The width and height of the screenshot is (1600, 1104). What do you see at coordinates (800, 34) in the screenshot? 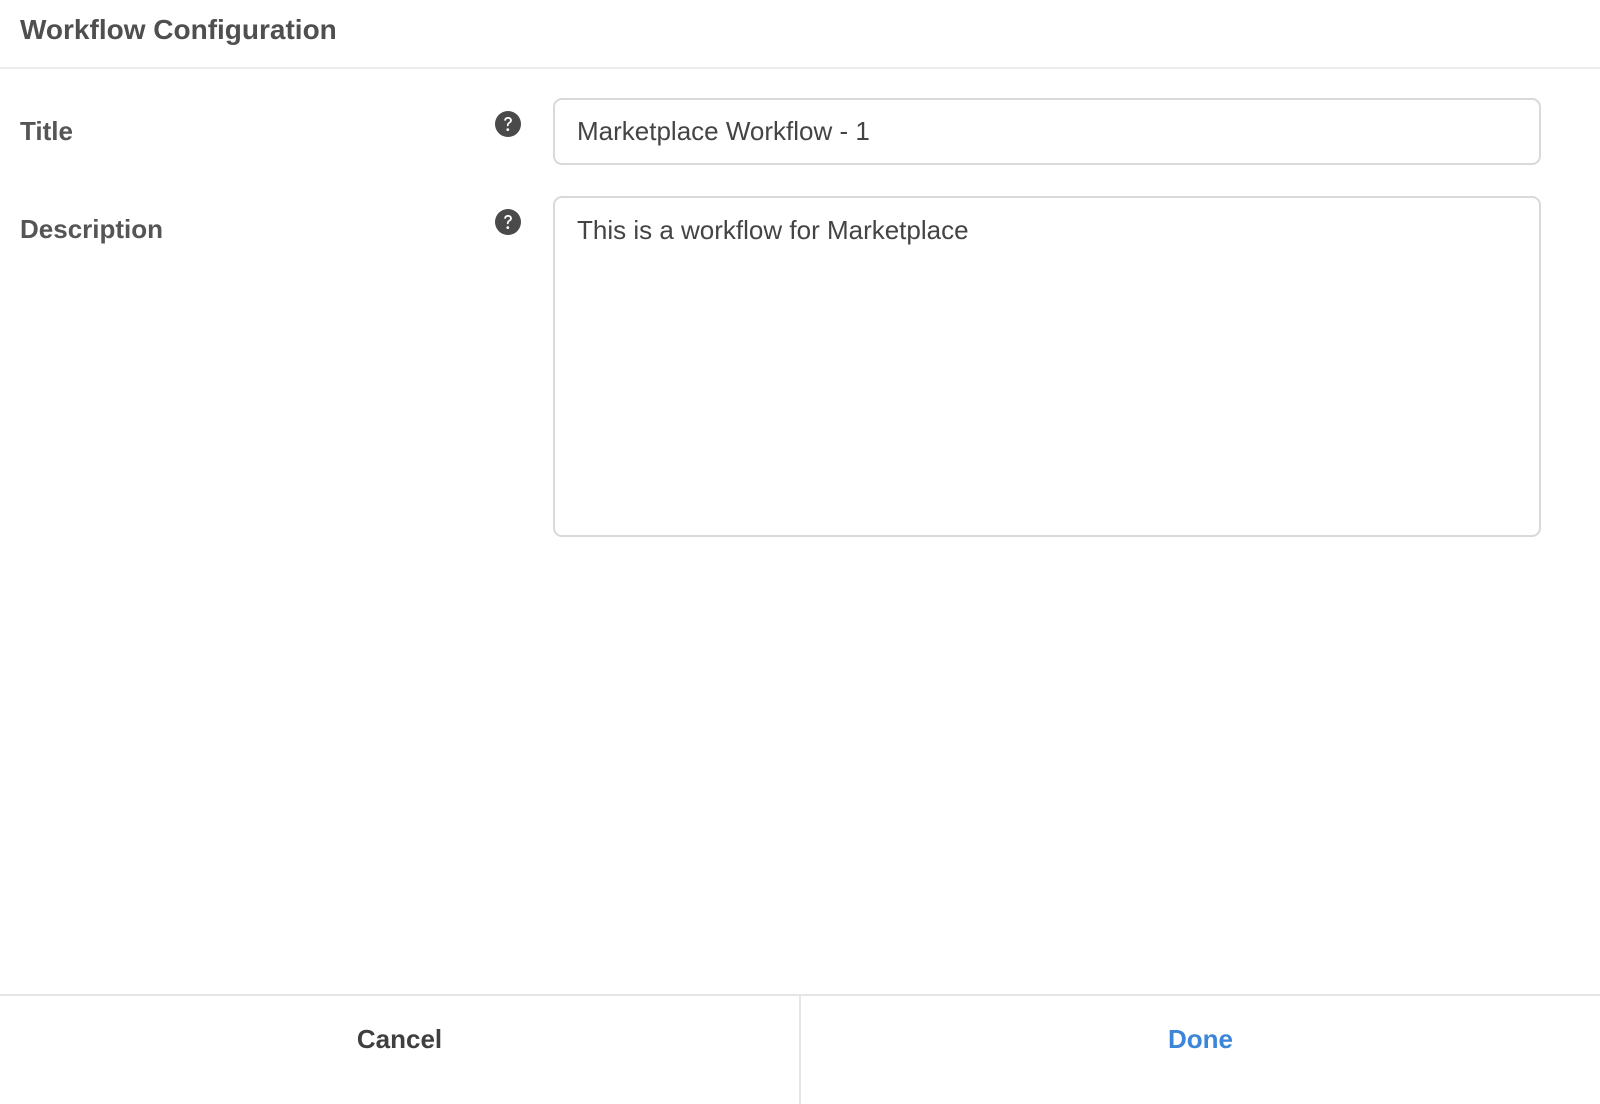
I see `dialog-header: Workflow Configuration` at bounding box center [800, 34].